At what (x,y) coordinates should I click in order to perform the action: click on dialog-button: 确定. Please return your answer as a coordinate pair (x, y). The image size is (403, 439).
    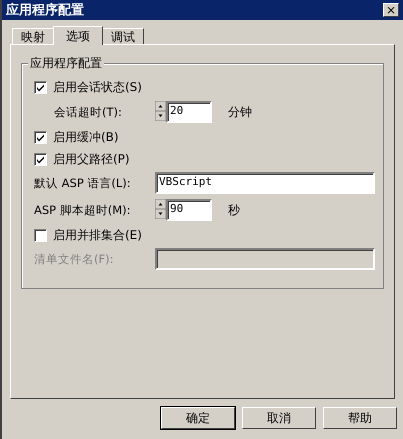
    Looking at the image, I should click on (198, 418).